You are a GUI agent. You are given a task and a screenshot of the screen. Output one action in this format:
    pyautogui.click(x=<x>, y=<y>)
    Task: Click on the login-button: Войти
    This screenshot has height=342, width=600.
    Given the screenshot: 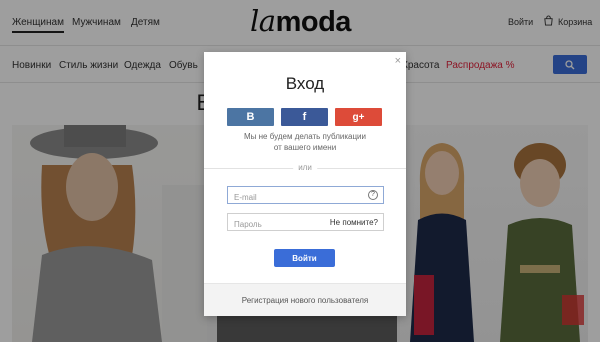 What is the action you would take?
    pyautogui.click(x=304, y=258)
    